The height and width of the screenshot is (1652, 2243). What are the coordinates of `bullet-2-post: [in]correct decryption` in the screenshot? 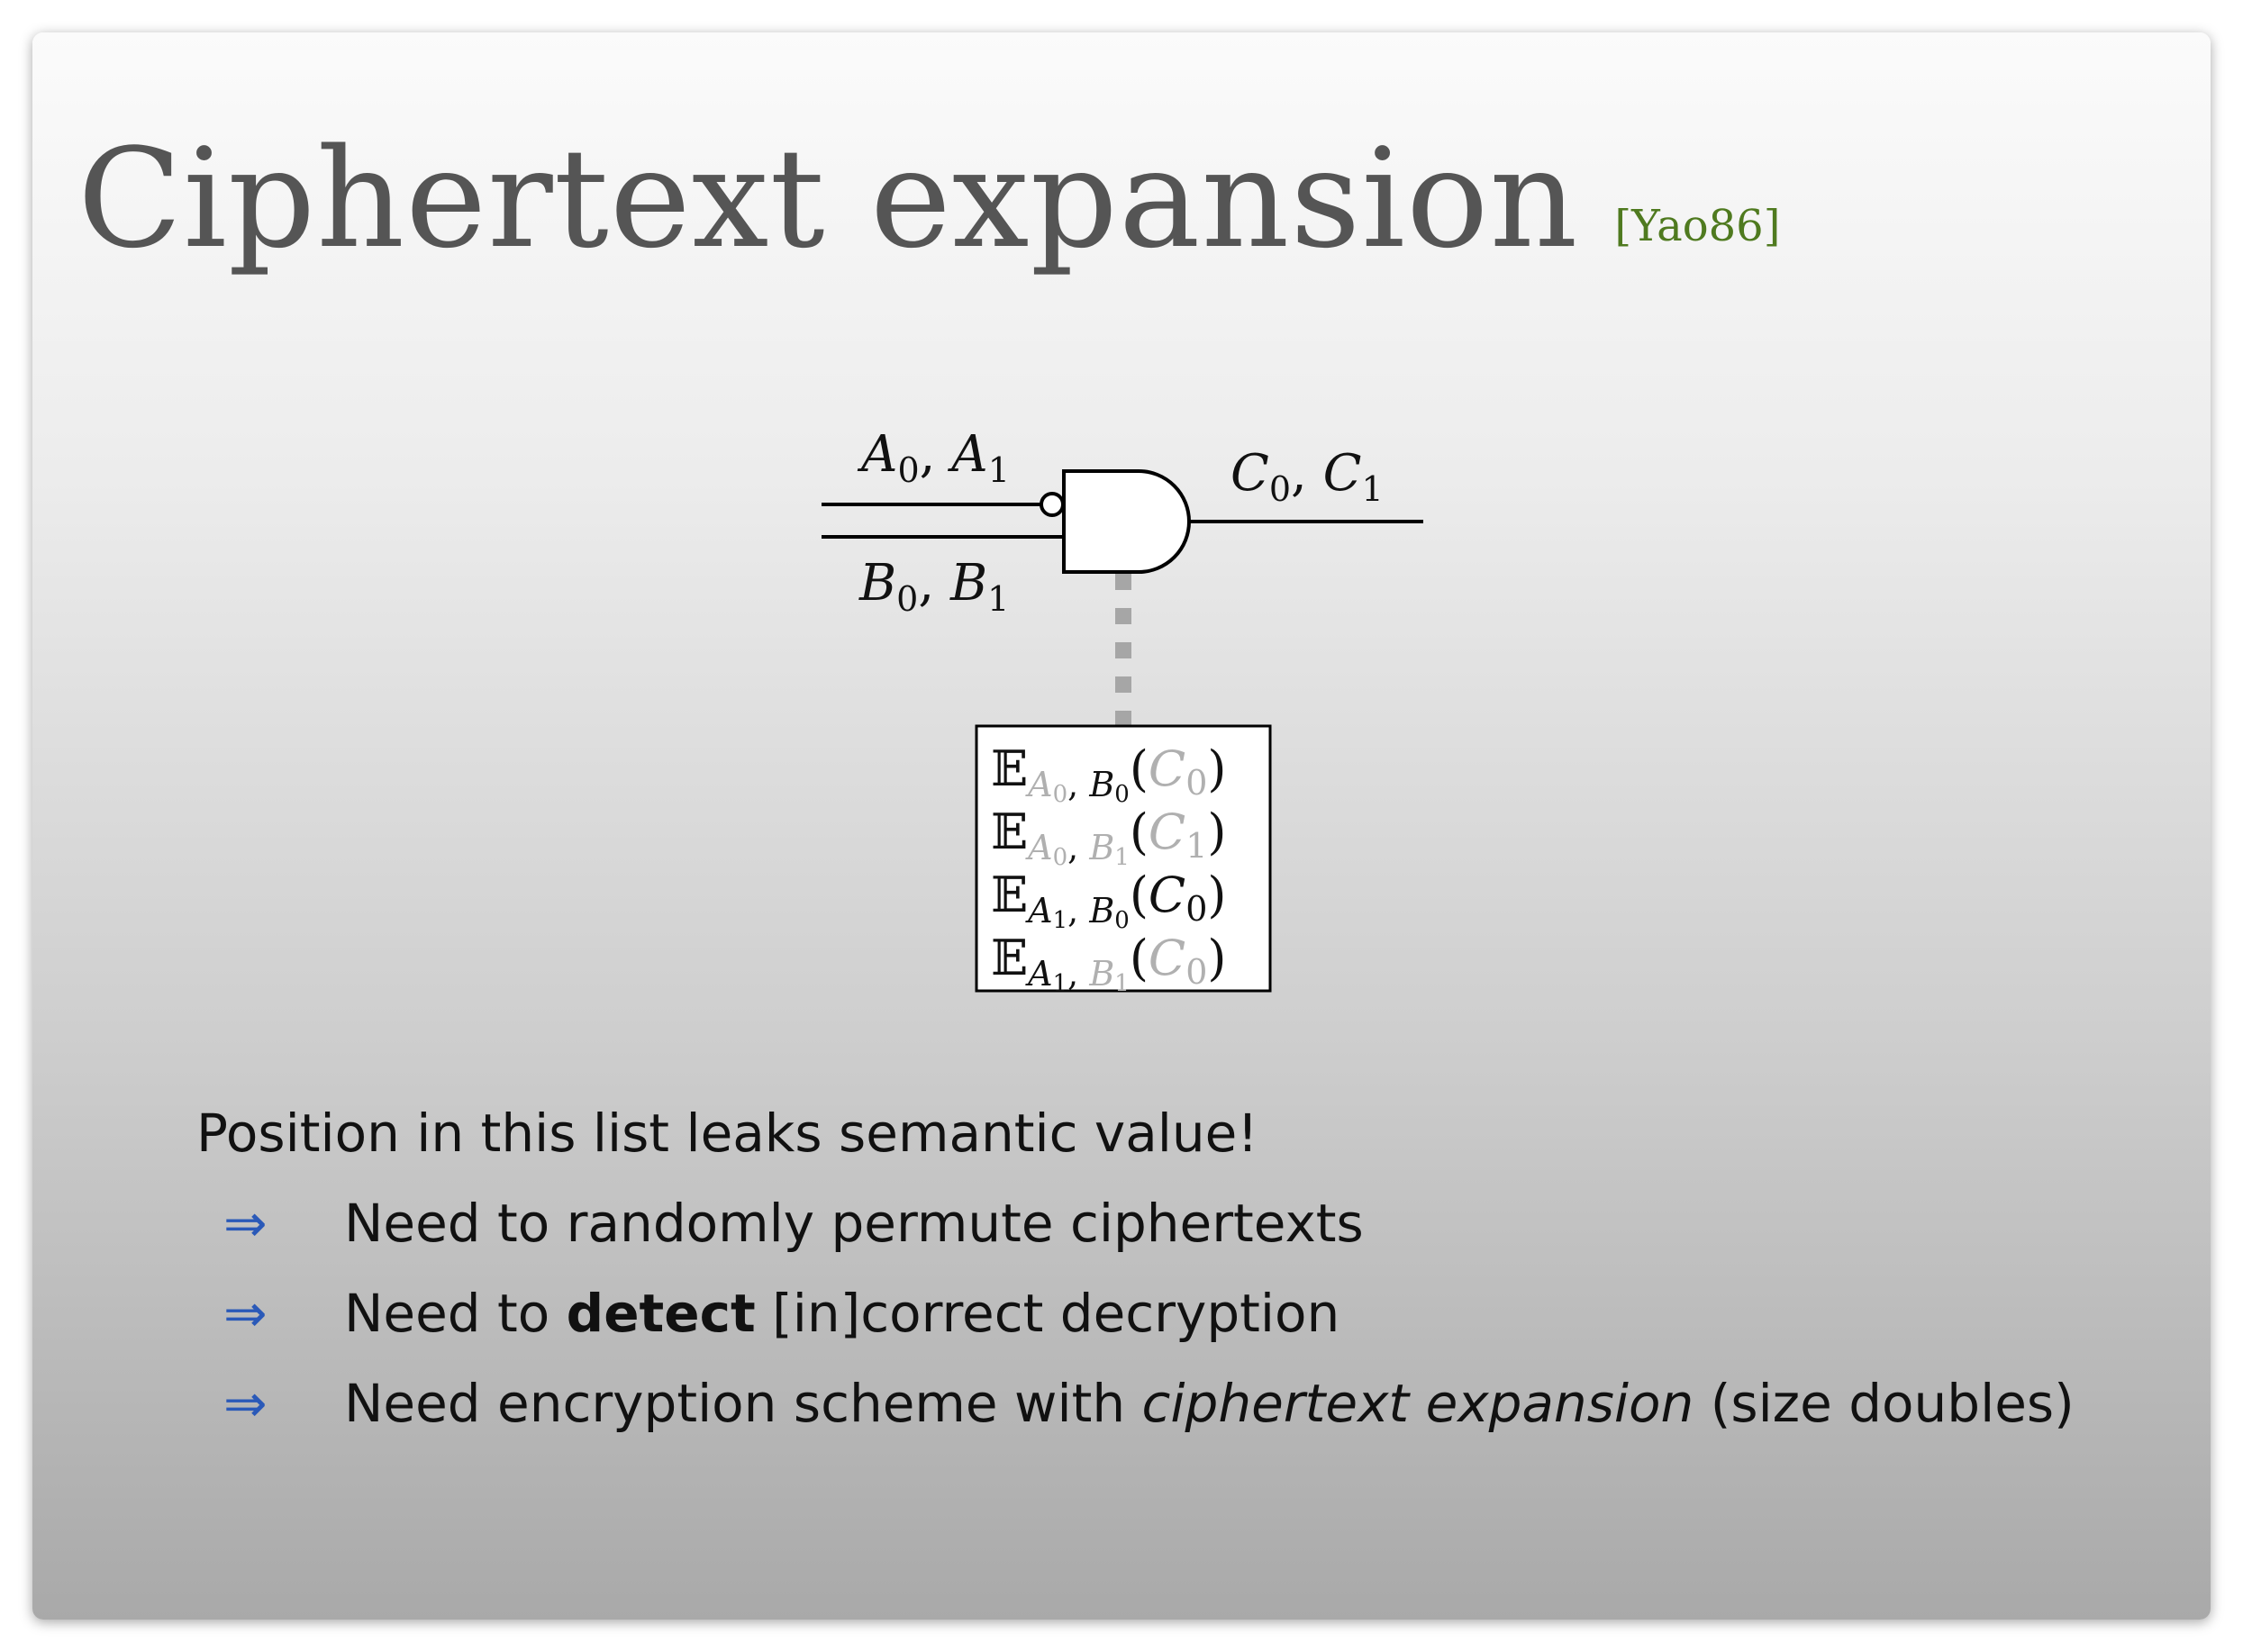 It's located at (1047, 1313).